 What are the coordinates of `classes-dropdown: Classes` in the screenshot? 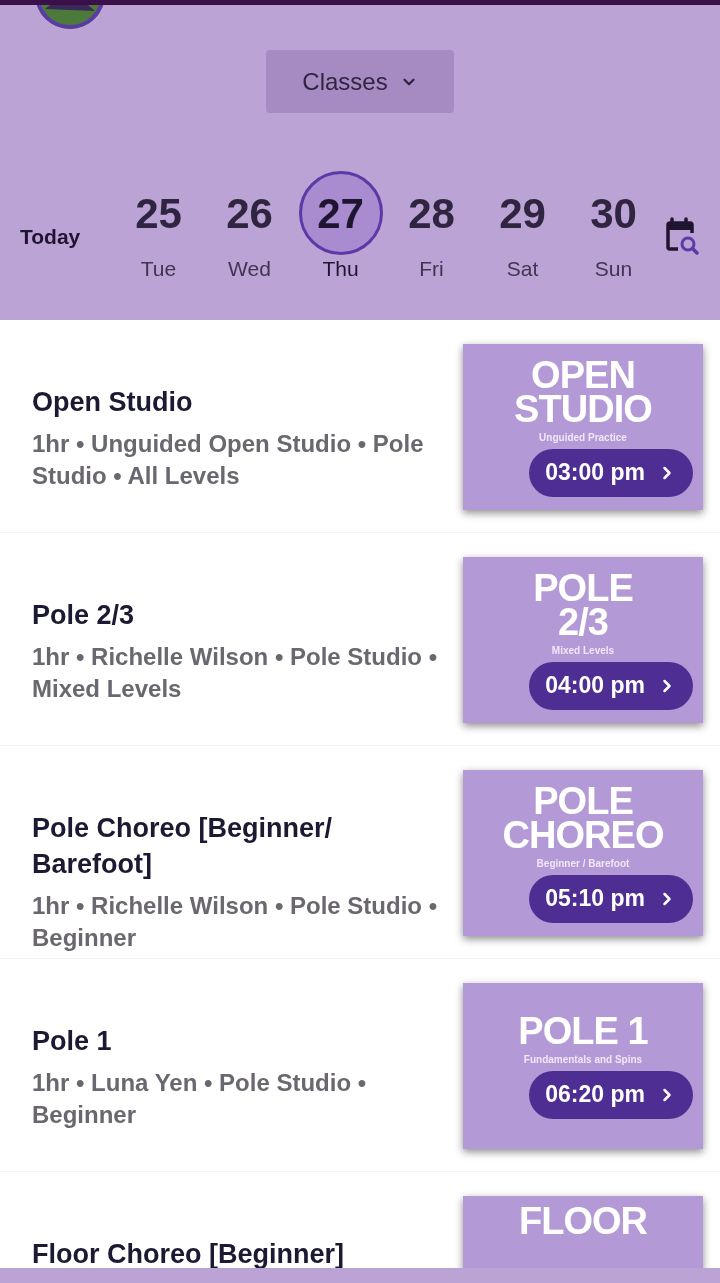 It's located at (360, 81).